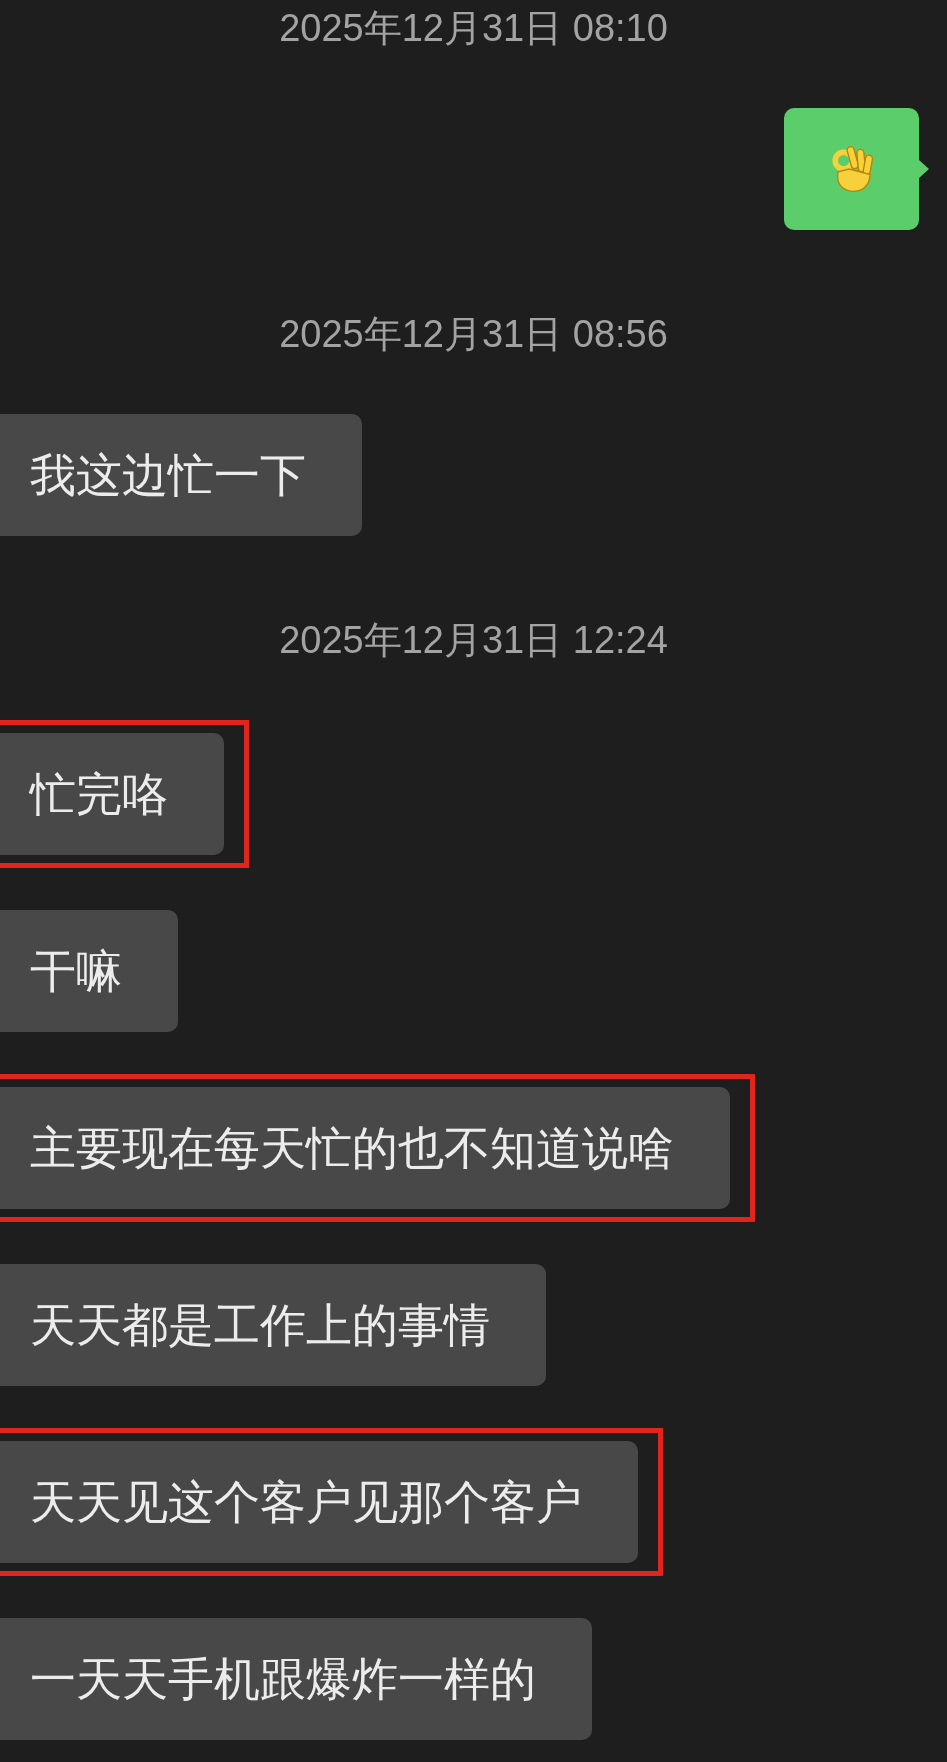 The width and height of the screenshot is (947, 1762). What do you see at coordinates (112, 794) in the screenshot?
I see `message-bubble: 忙完咯` at bounding box center [112, 794].